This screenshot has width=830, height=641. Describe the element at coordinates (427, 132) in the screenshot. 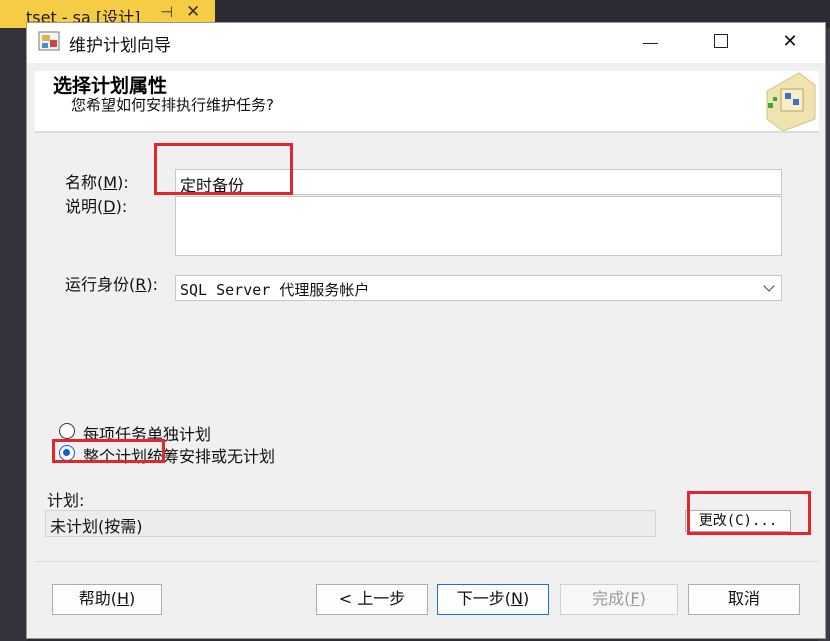

I see `header-separator` at that location.